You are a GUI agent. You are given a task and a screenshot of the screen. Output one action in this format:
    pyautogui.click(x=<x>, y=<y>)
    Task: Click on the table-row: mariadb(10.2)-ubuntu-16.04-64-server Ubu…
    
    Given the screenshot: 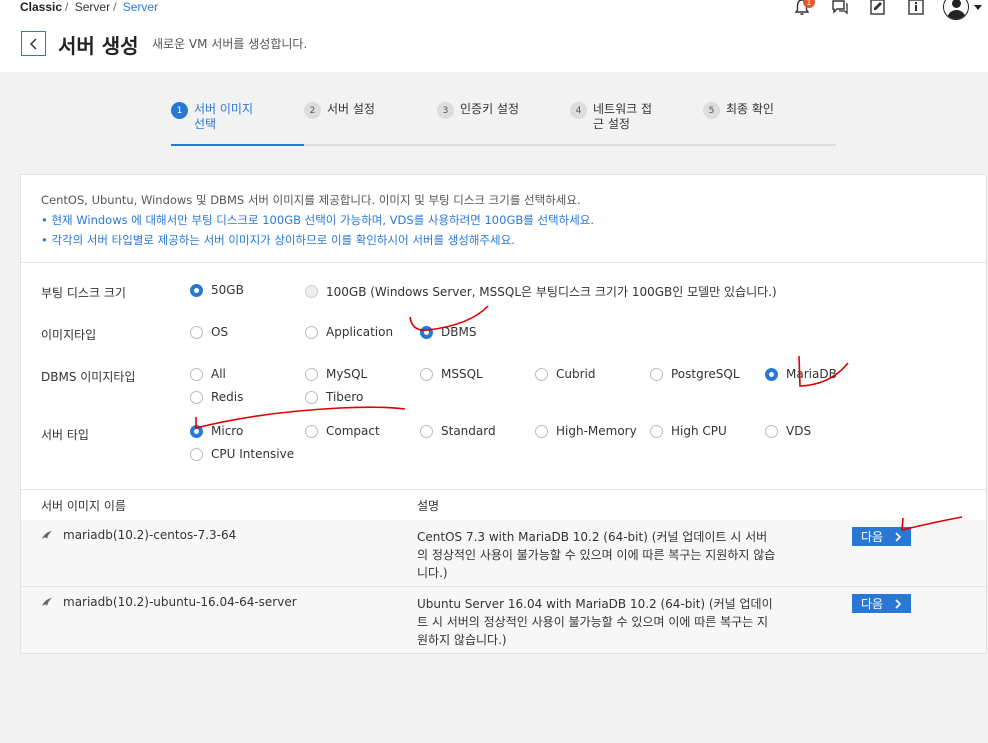 What is the action you would take?
    pyautogui.click(x=503, y=620)
    